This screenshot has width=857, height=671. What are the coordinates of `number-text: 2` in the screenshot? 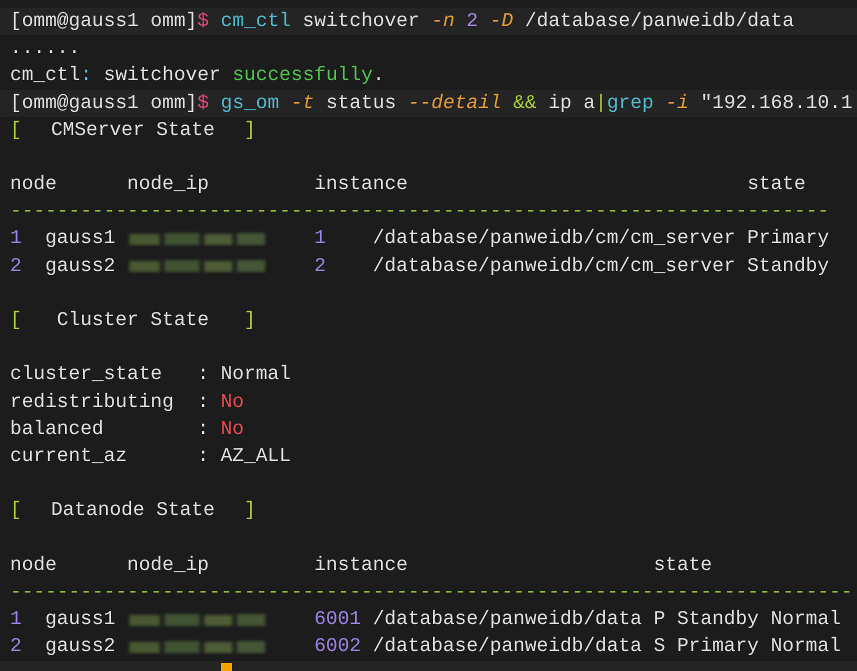 It's located at (471, 21).